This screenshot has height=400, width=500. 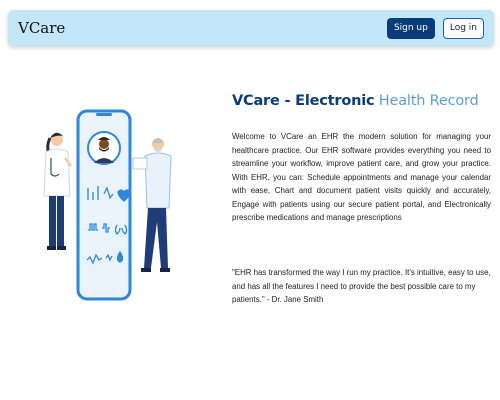 I want to click on login-button: Log in, so click(x=463, y=28).